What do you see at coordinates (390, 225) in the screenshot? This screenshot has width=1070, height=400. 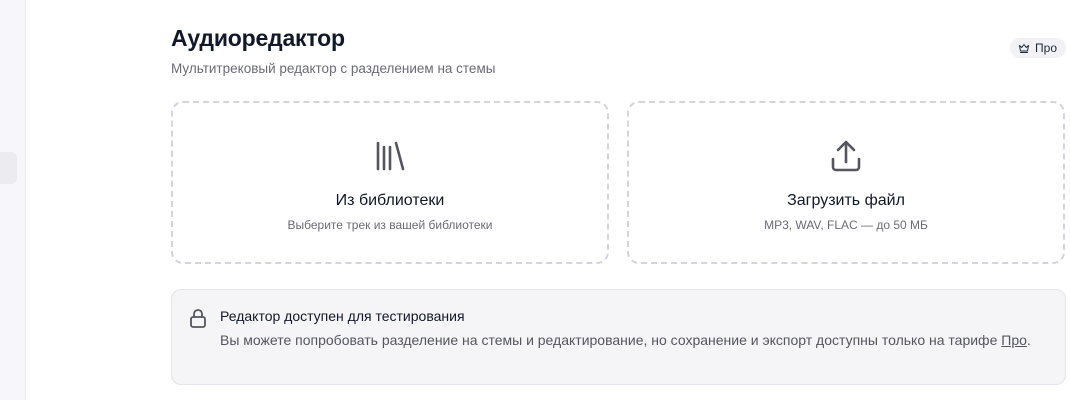 I see `library-card-description: Выберите трек из вашей библиотеки` at bounding box center [390, 225].